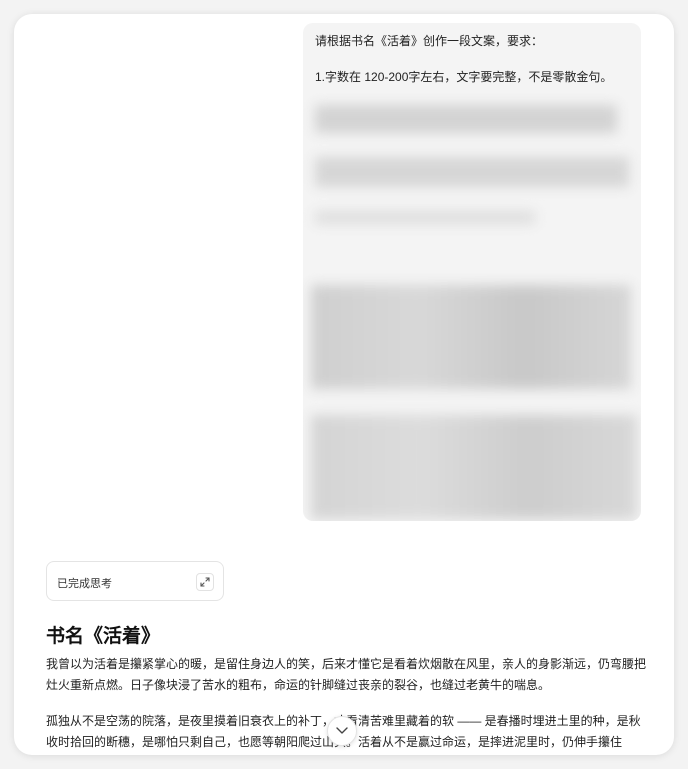 This screenshot has width=688, height=769. I want to click on expand-button, so click(205, 582).